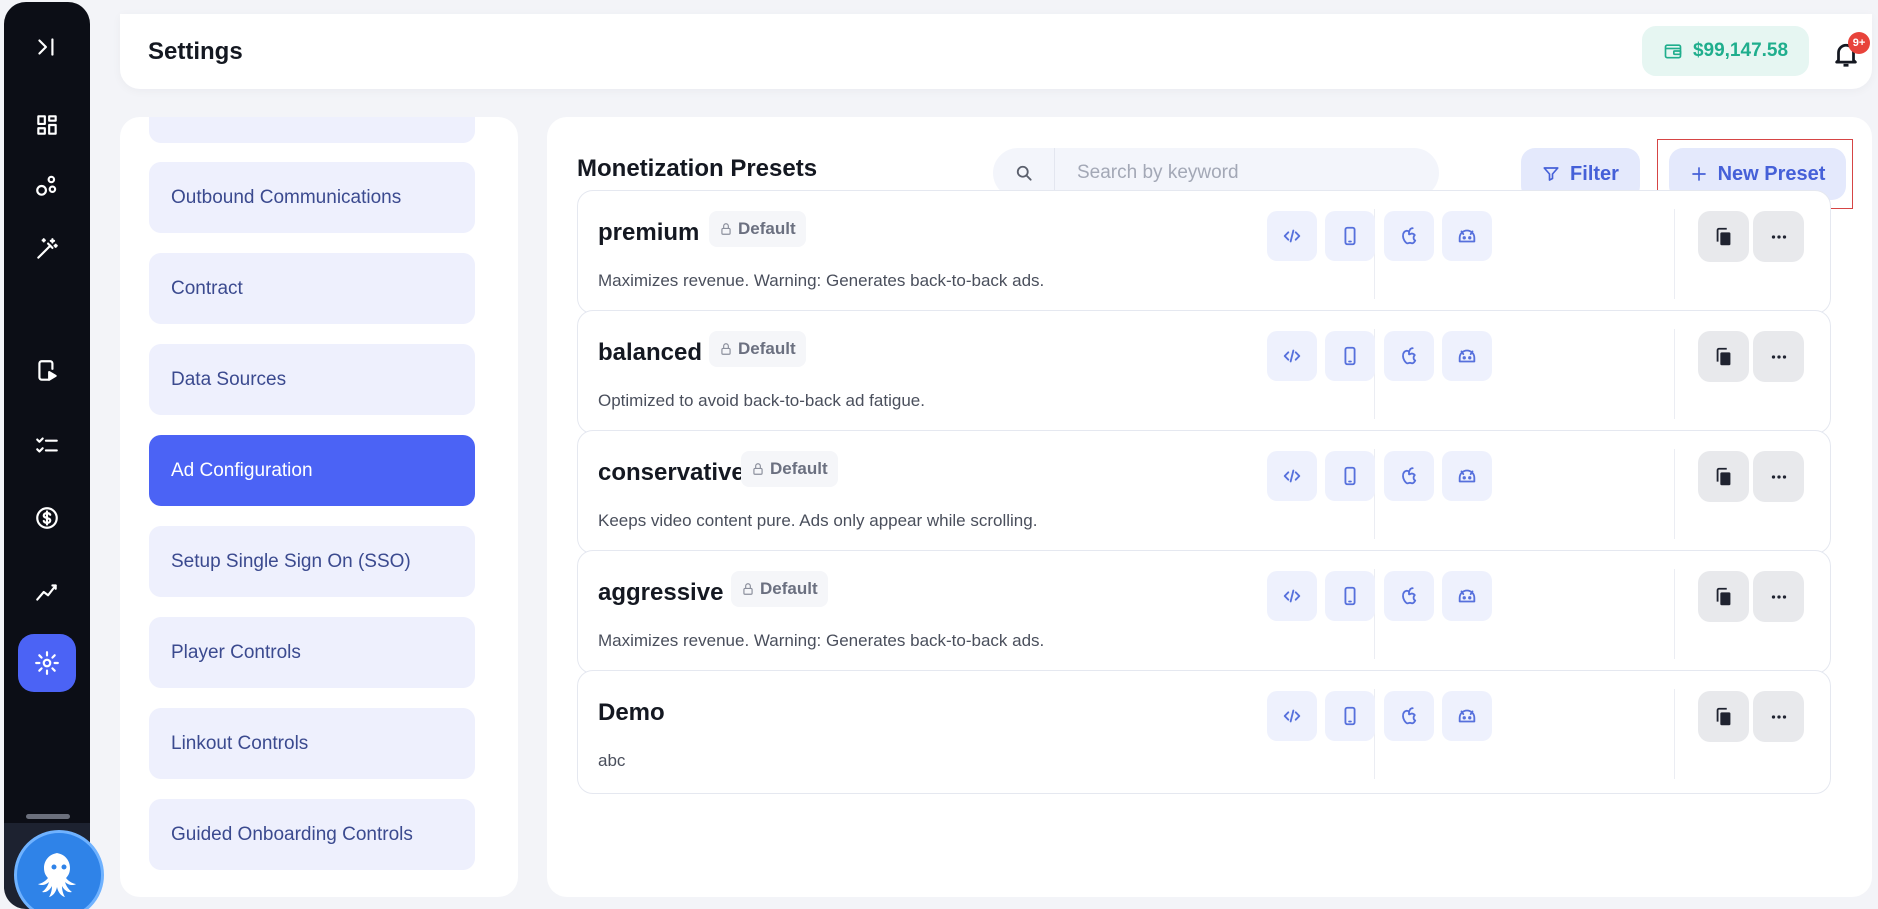 Image resolution: width=1878 pixels, height=909 pixels. What do you see at coordinates (47, 249) in the screenshot?
I see `rail-magic-button` at bounding box center [47, 249].